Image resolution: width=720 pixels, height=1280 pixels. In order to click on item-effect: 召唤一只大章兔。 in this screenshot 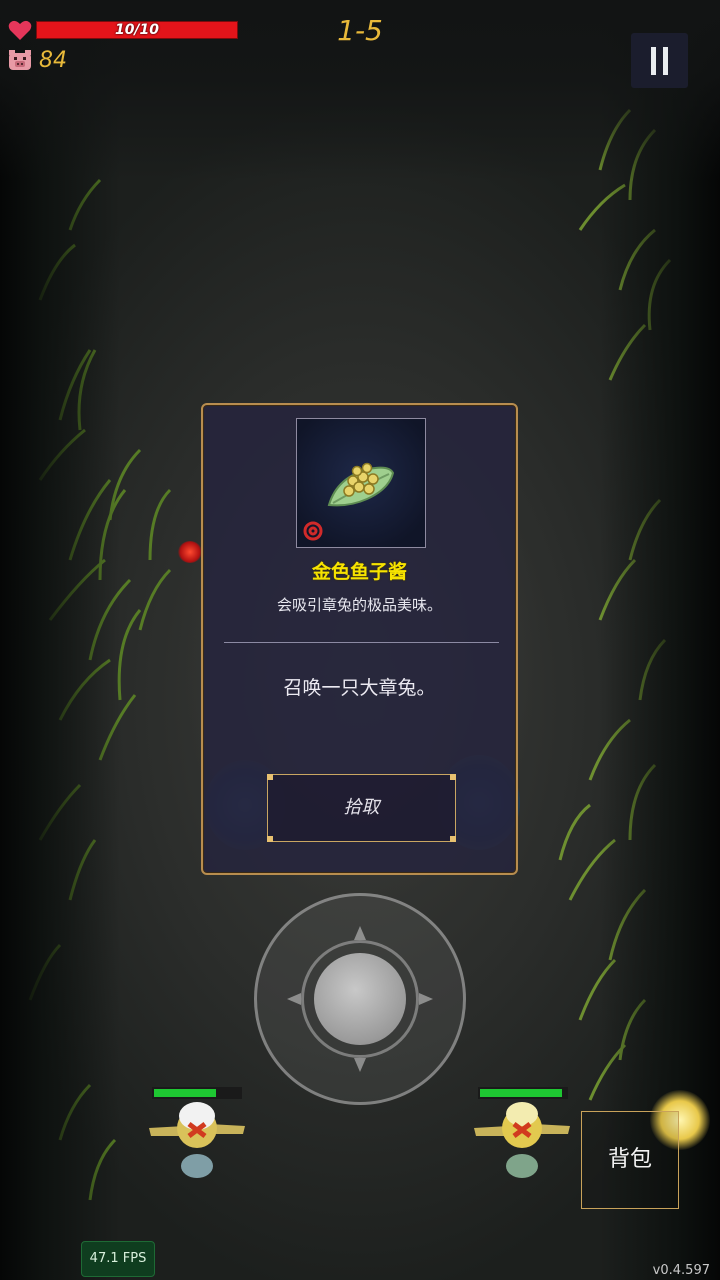, I will do `click(359, 688)`.